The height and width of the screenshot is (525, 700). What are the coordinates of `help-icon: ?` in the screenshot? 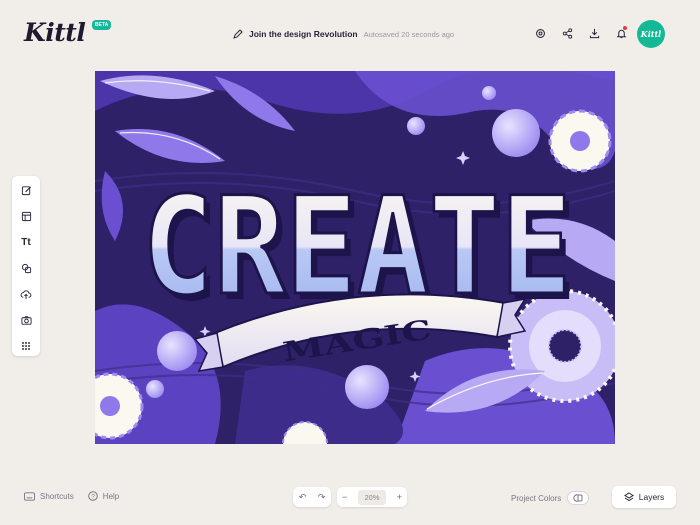 It's located at (92, 496).